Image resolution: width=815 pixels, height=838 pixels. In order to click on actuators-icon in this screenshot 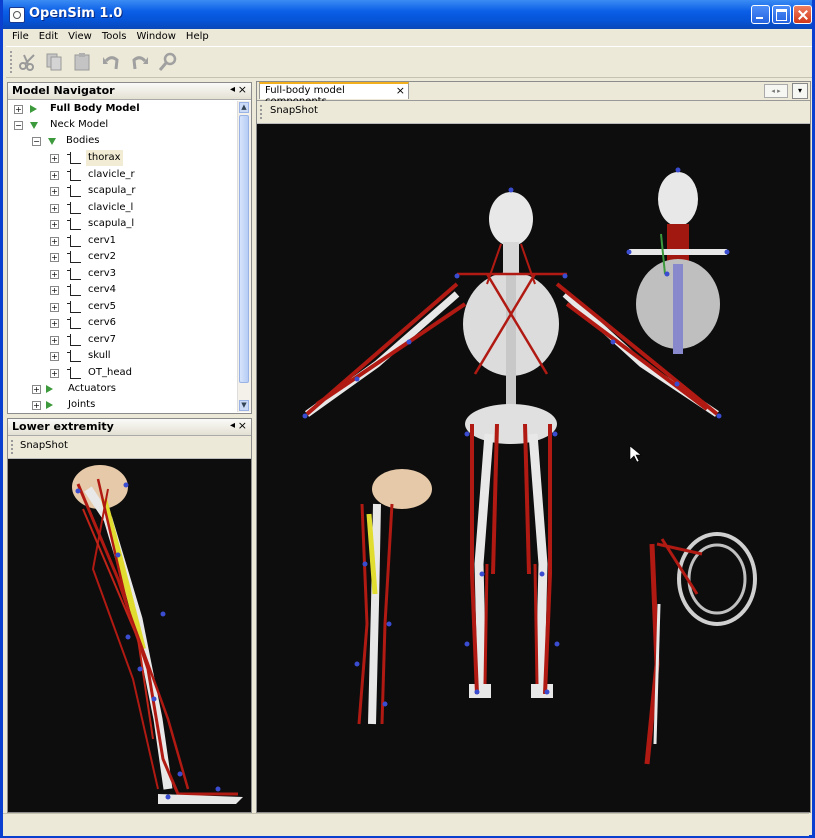, I will do `click(49, 389)`.